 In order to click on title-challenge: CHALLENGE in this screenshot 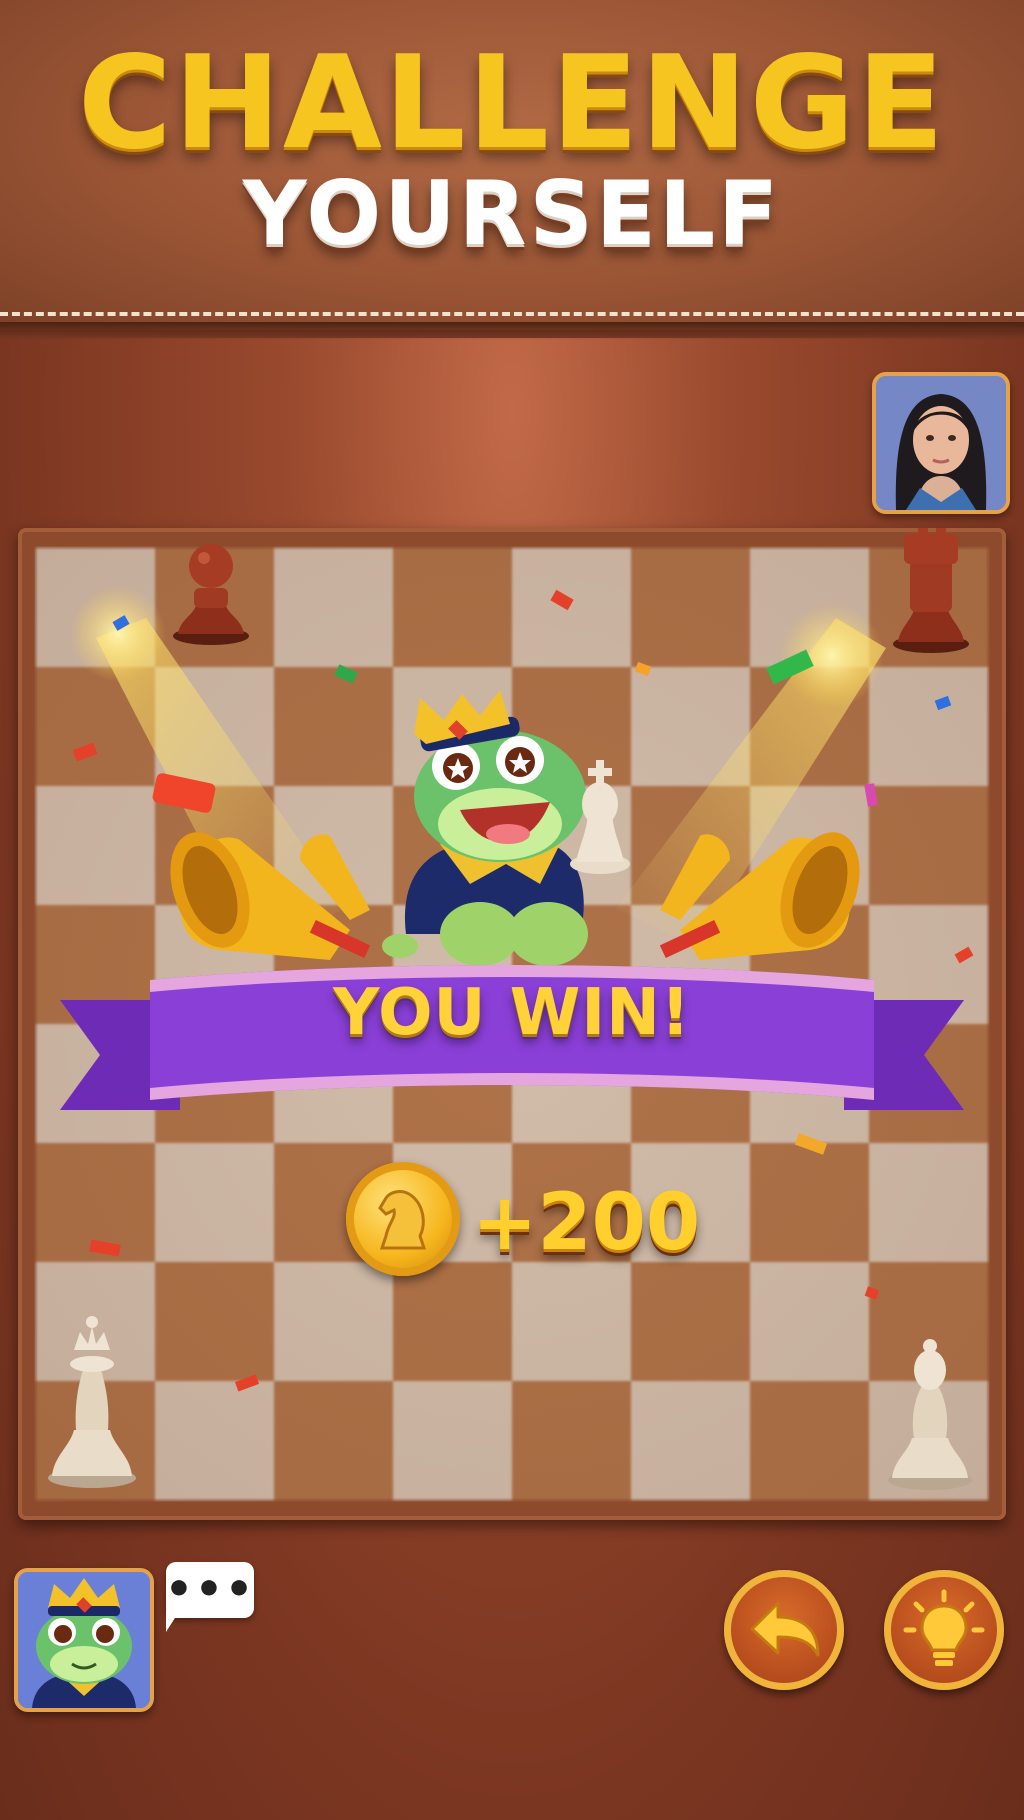, I will do `click(512, 103)`.